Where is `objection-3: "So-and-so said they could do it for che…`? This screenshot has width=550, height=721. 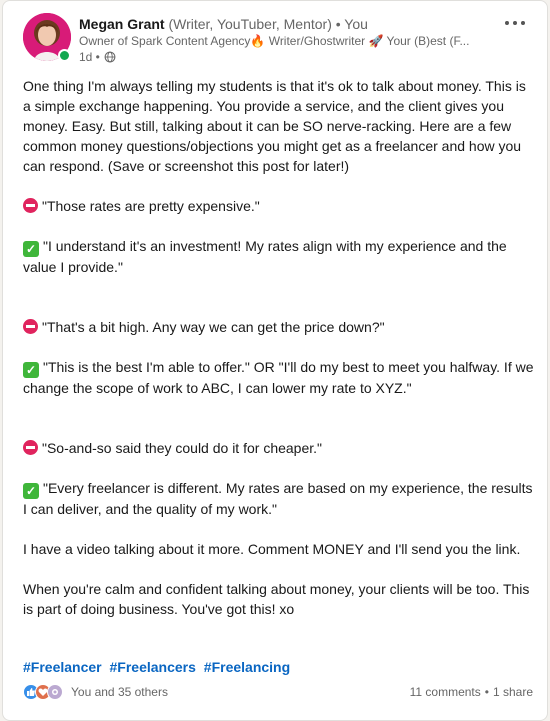 objection-3: "So-and-so said they could do it for che… is located at coordinates (280, 448).